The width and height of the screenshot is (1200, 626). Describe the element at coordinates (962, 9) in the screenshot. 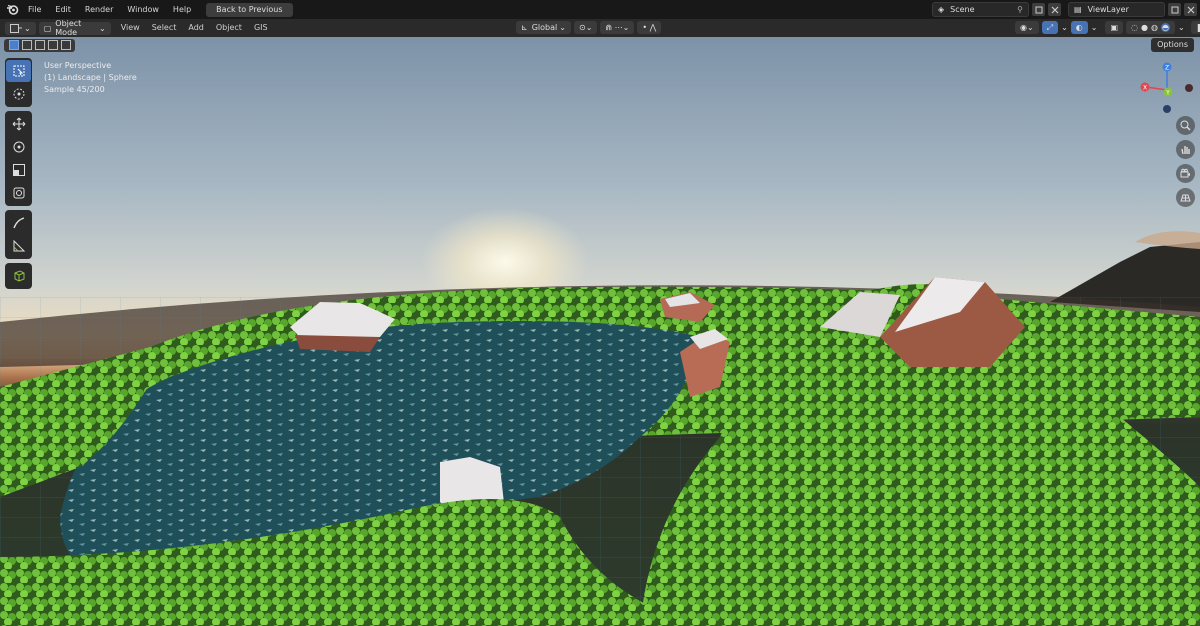

I see `scene-name: Scene` at that location.